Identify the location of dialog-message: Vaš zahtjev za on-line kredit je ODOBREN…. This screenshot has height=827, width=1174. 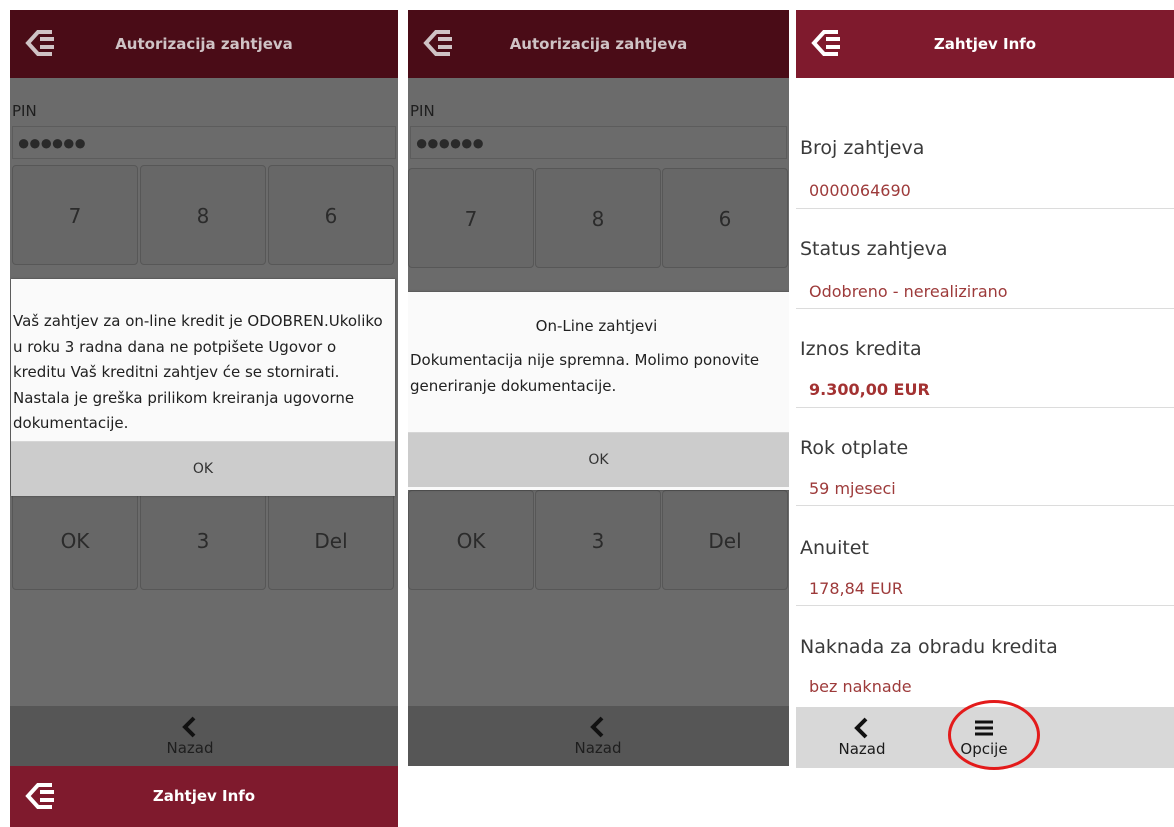
(198, 372).